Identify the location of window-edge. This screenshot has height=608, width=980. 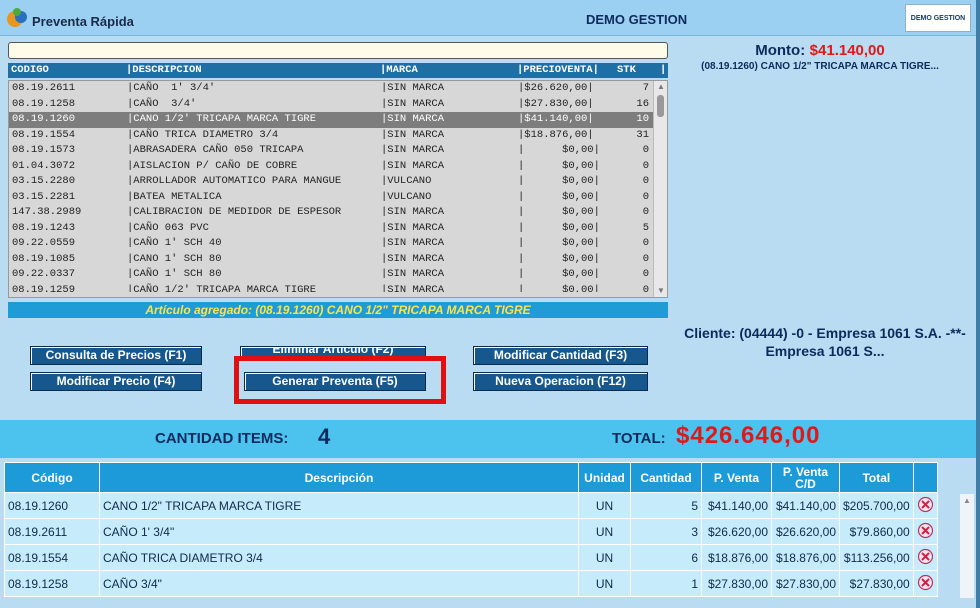
(978, 304).